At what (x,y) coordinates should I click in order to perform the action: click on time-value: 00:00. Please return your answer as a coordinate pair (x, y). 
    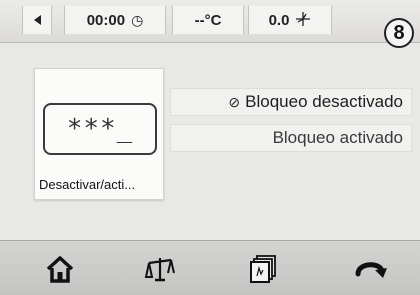
    Looking at the image, I should click on (106, 20).